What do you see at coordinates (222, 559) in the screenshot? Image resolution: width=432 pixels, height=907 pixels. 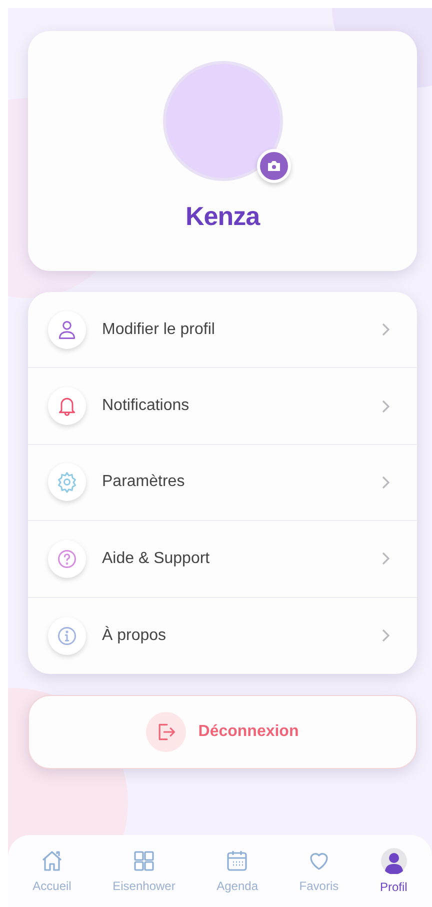 I see `menu-item: Aide & Support` at bounding box center [222, 559].